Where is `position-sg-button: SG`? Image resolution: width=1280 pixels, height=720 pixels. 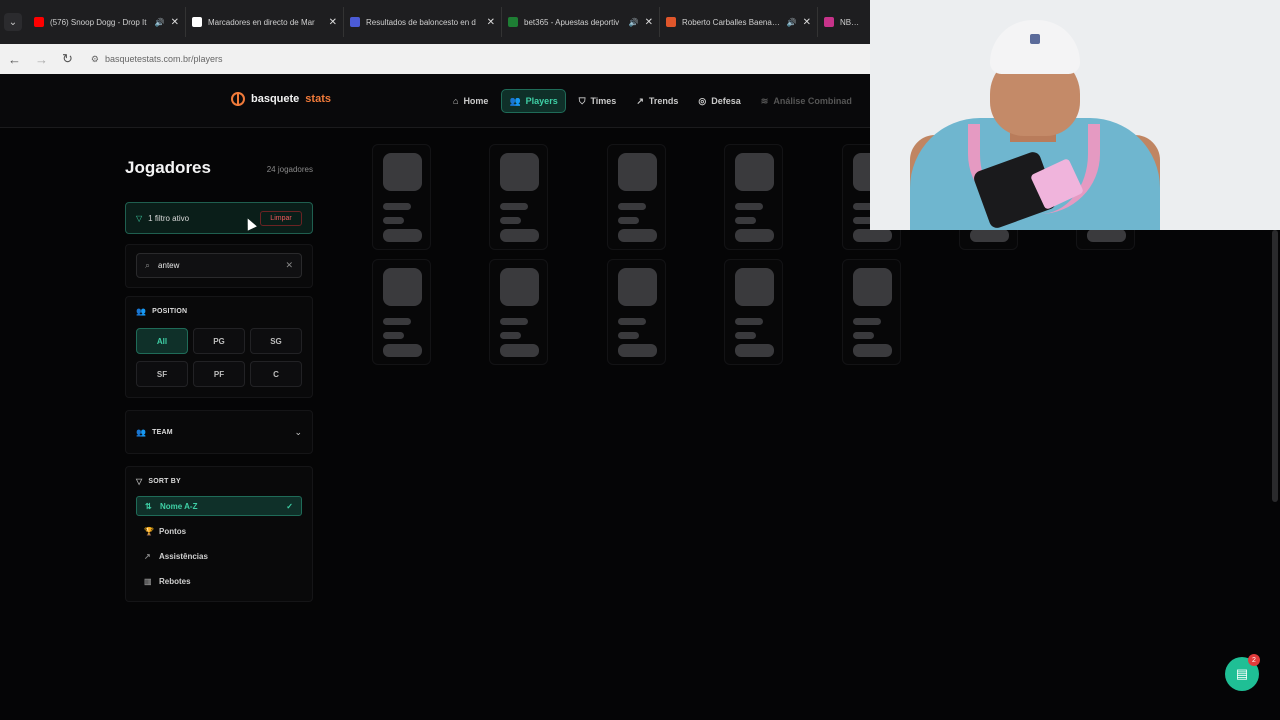 position-sg-button: SG is located at coordinates (276, 341).